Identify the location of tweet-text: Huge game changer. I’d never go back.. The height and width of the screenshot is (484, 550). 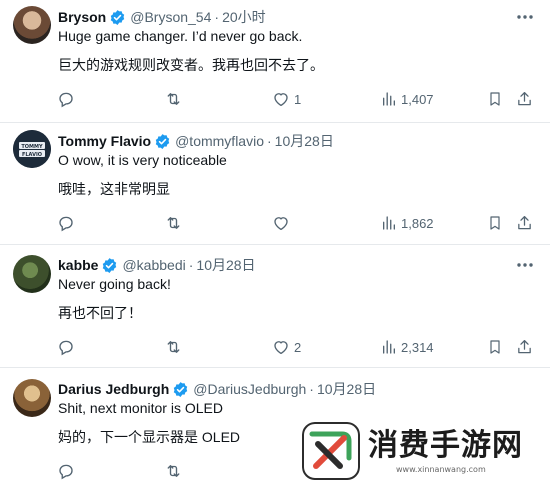
(180, 36).